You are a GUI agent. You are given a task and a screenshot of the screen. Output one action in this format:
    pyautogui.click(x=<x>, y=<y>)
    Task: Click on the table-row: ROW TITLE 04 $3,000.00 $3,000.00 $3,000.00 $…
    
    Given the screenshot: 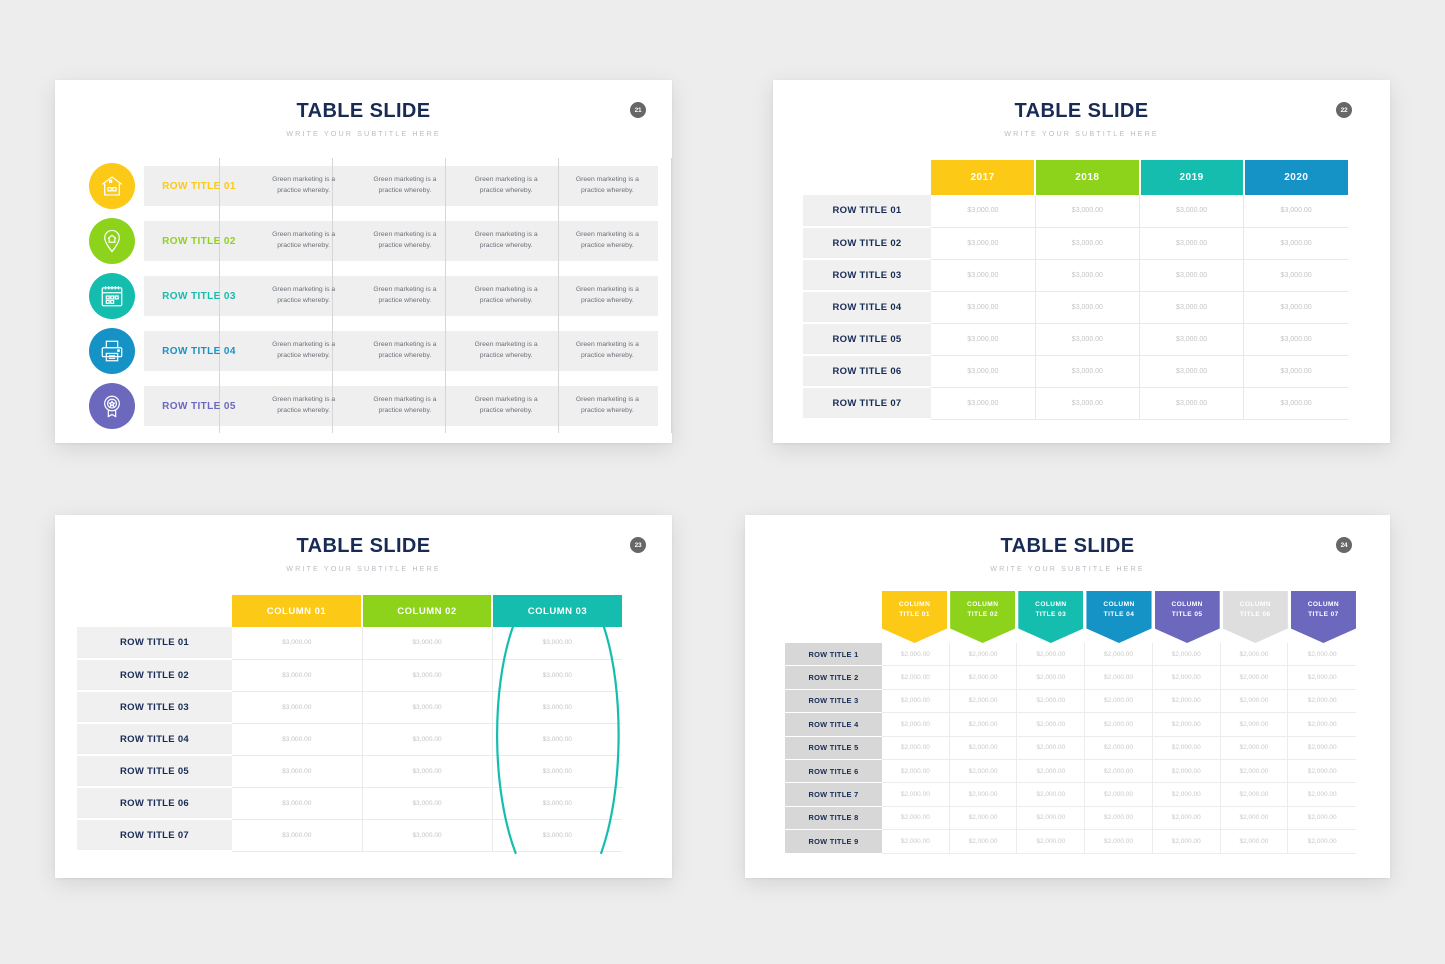 What is the action you would take?
    pyautogui.click(x=1075, y=307)
    